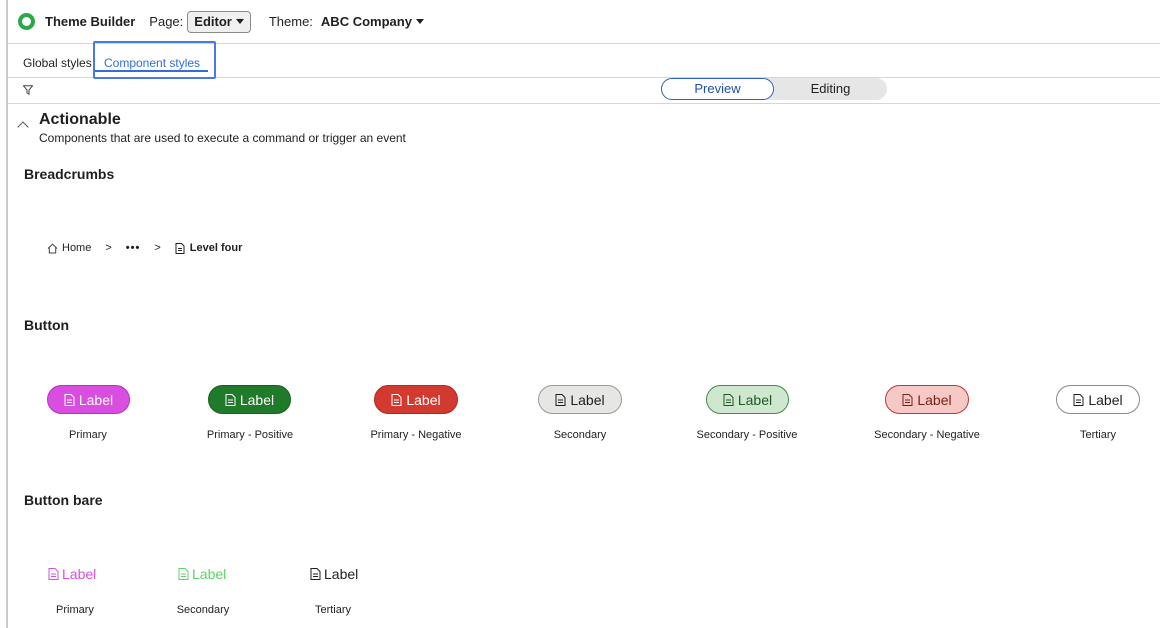  I want to click on preview-toggle-option: Preview, so click(717, 89).